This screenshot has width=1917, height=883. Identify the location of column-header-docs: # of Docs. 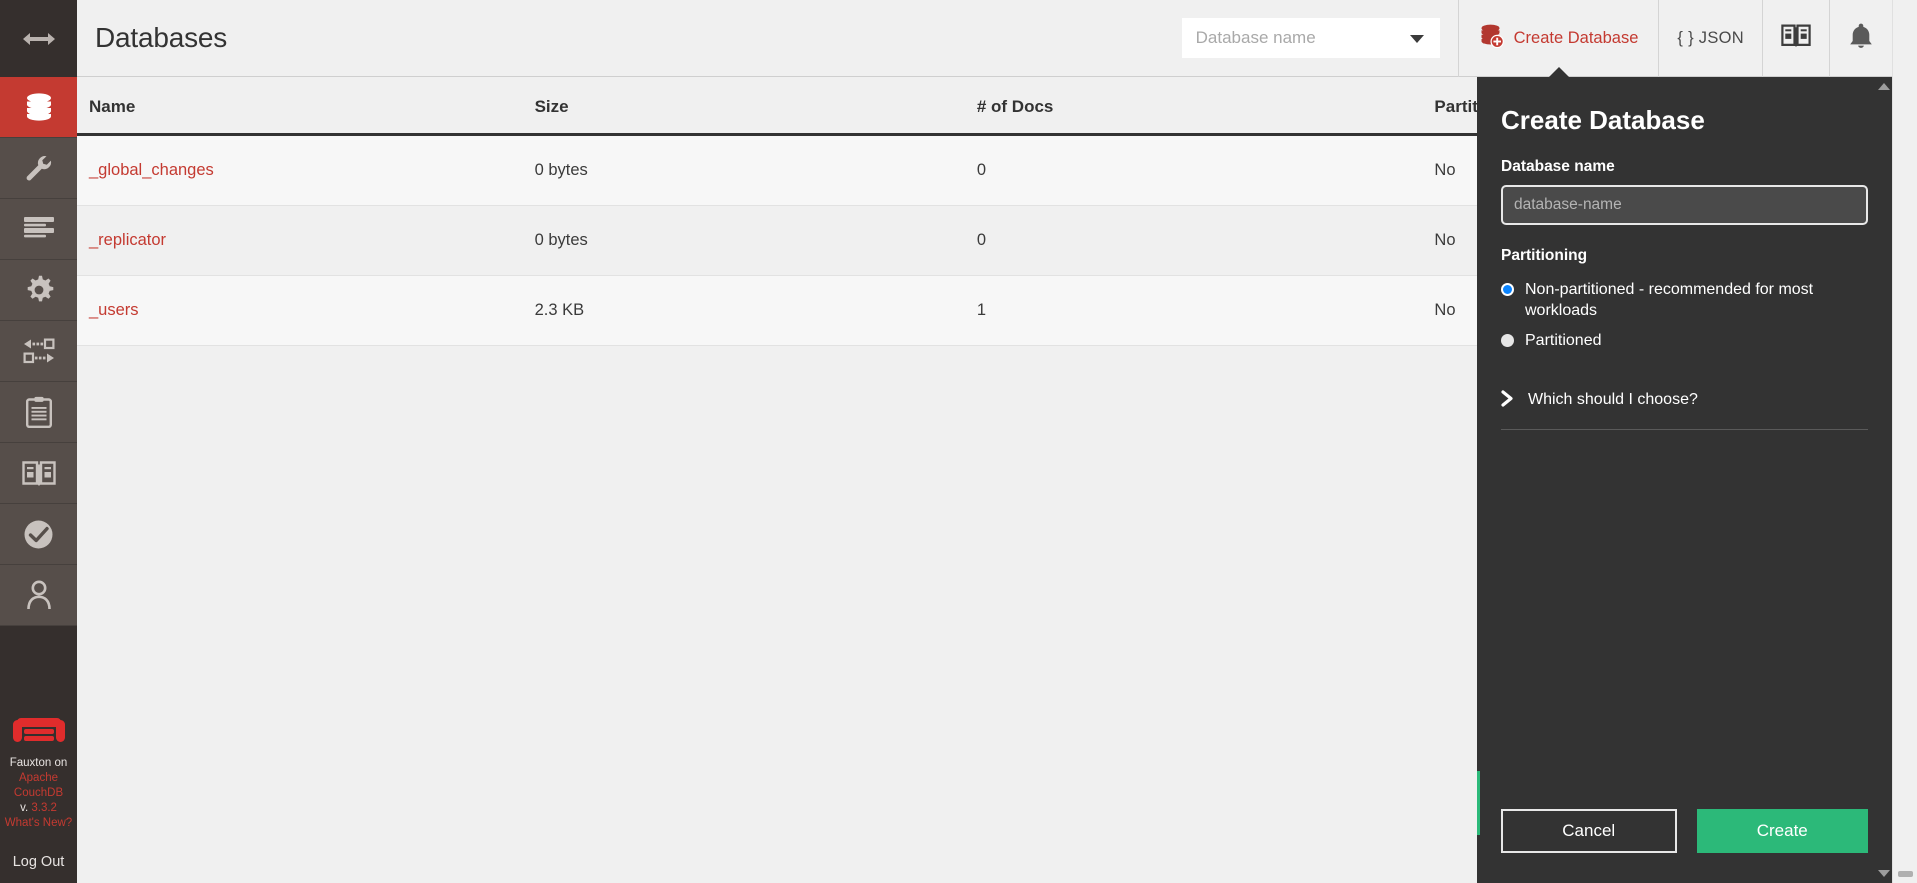
(1205, 106).